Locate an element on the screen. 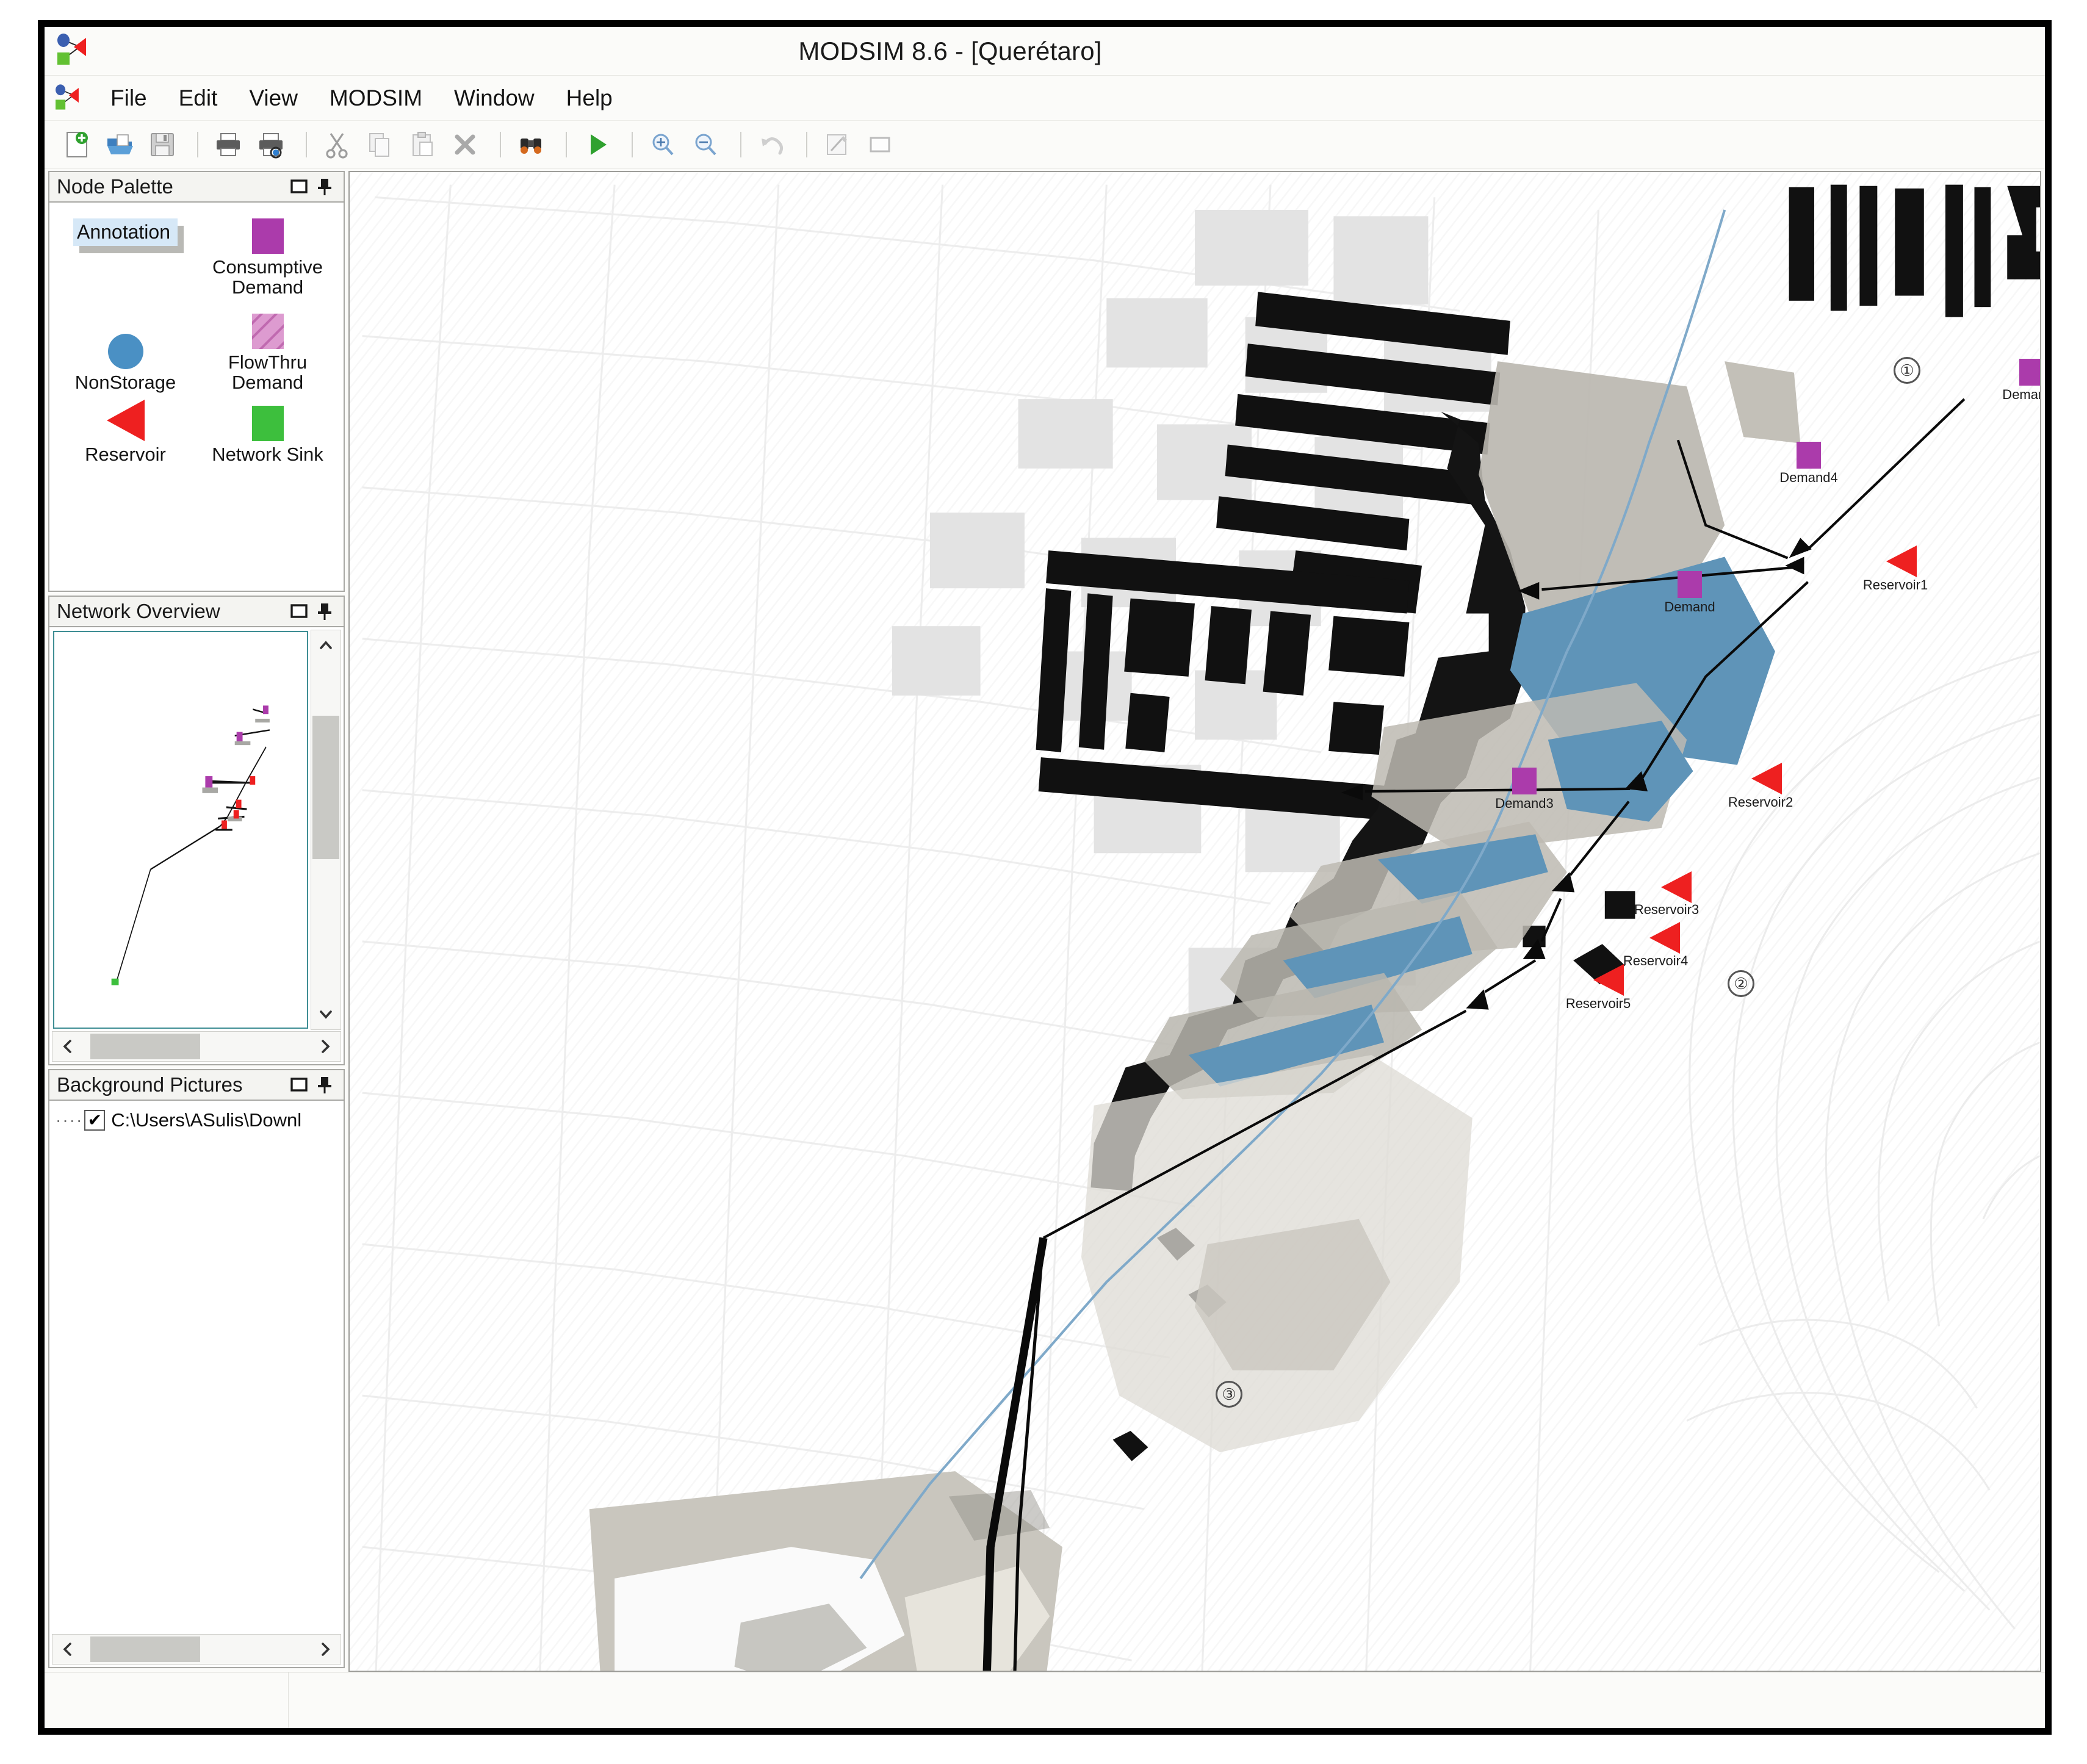 The width and height of the screenshot is (2087, 1764). map-node-label-reservoir2: Reservoir2 is located at coordinates (1760, 802).